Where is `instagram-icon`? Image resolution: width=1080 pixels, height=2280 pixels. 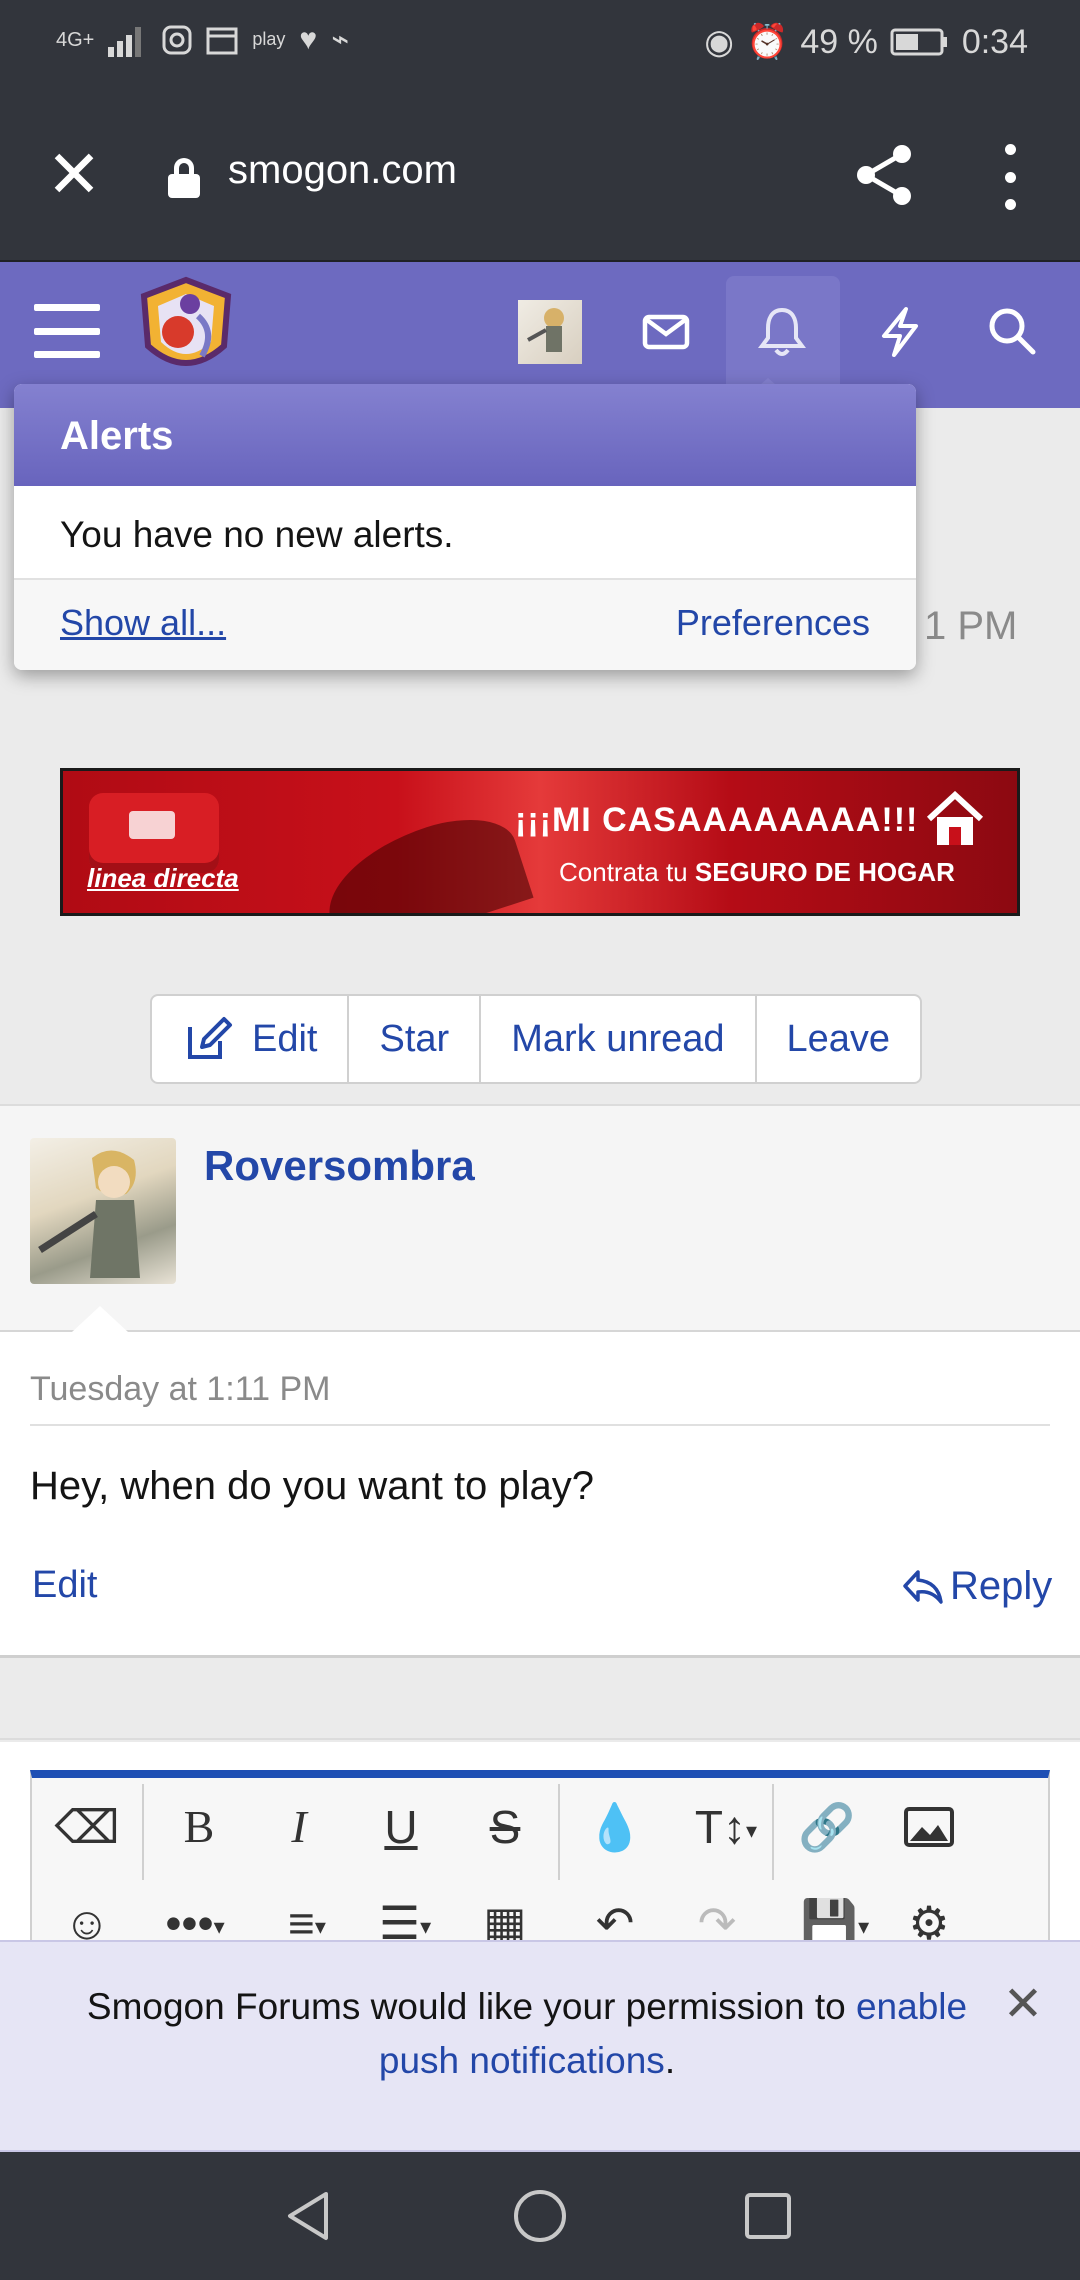
instagram-icon is located at coordinates (177, 39).